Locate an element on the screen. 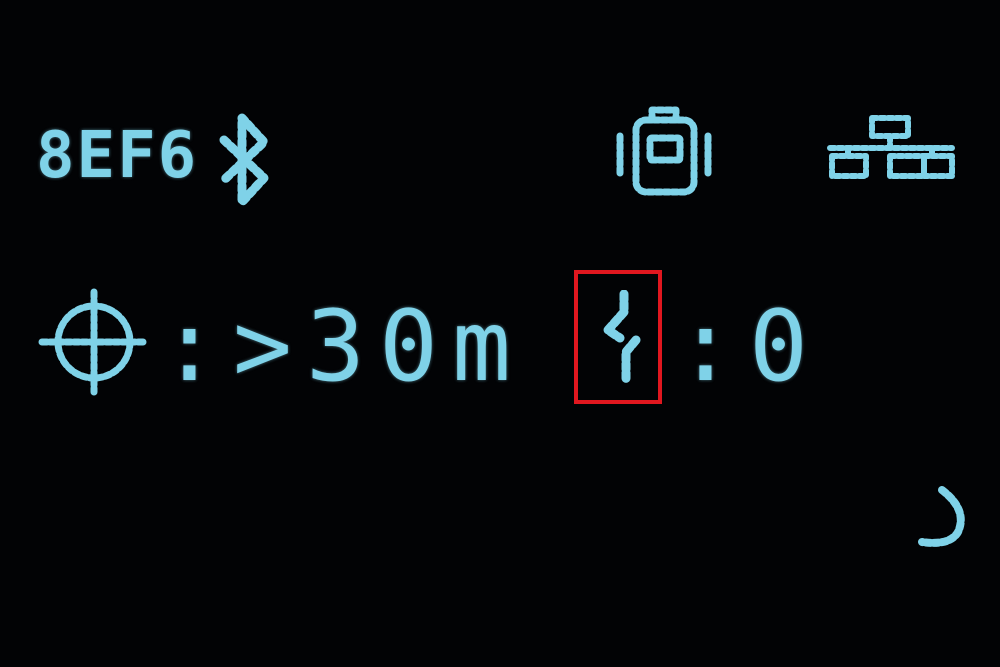 Image resolution: width=1000 pixels, height=667 pixels. count-icon-highlight is located at coordinates (618, 337).